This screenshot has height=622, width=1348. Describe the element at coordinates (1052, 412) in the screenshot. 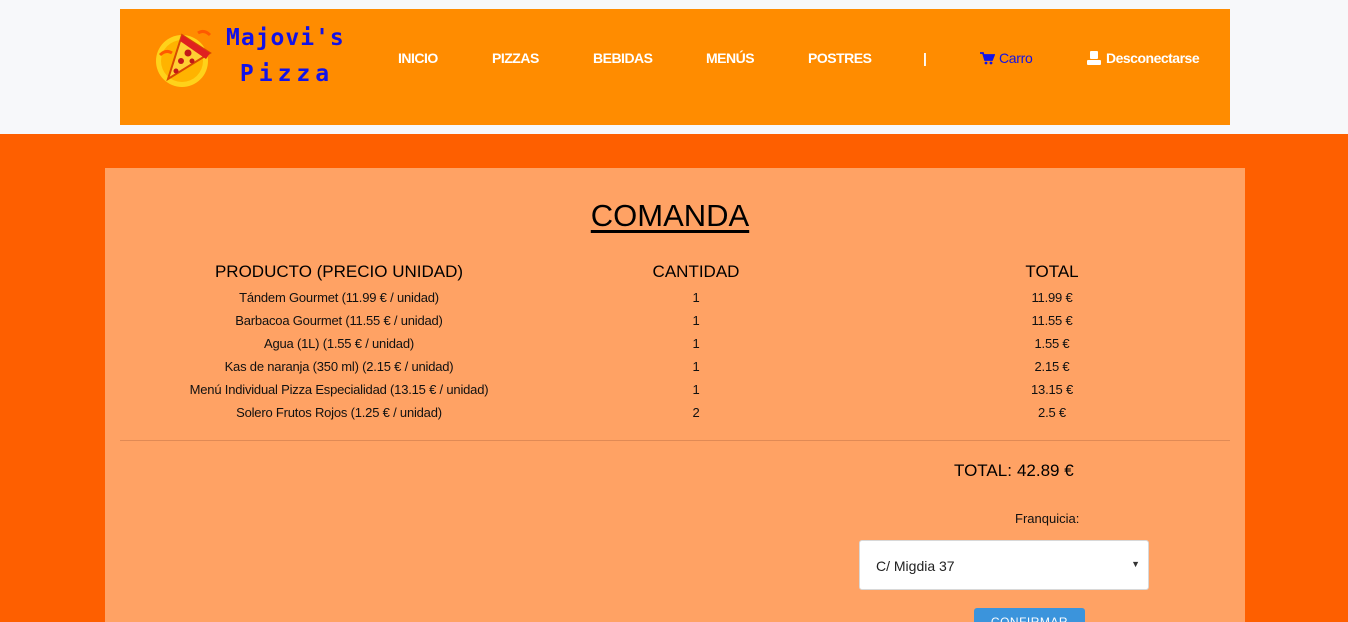

I see `table-row-total: 2.5 €` at that location.